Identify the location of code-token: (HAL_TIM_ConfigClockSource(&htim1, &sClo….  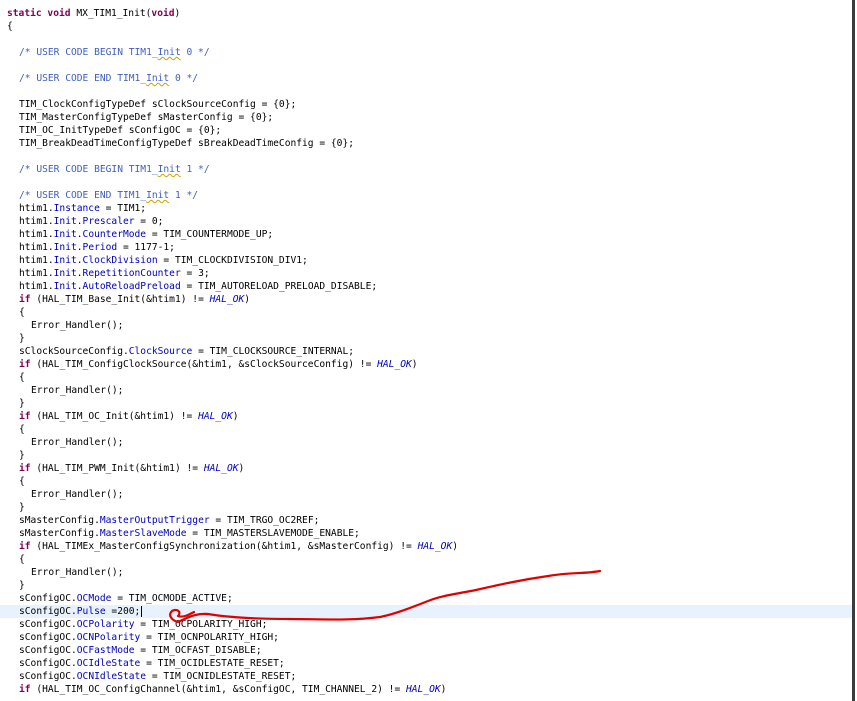
(204, 364).